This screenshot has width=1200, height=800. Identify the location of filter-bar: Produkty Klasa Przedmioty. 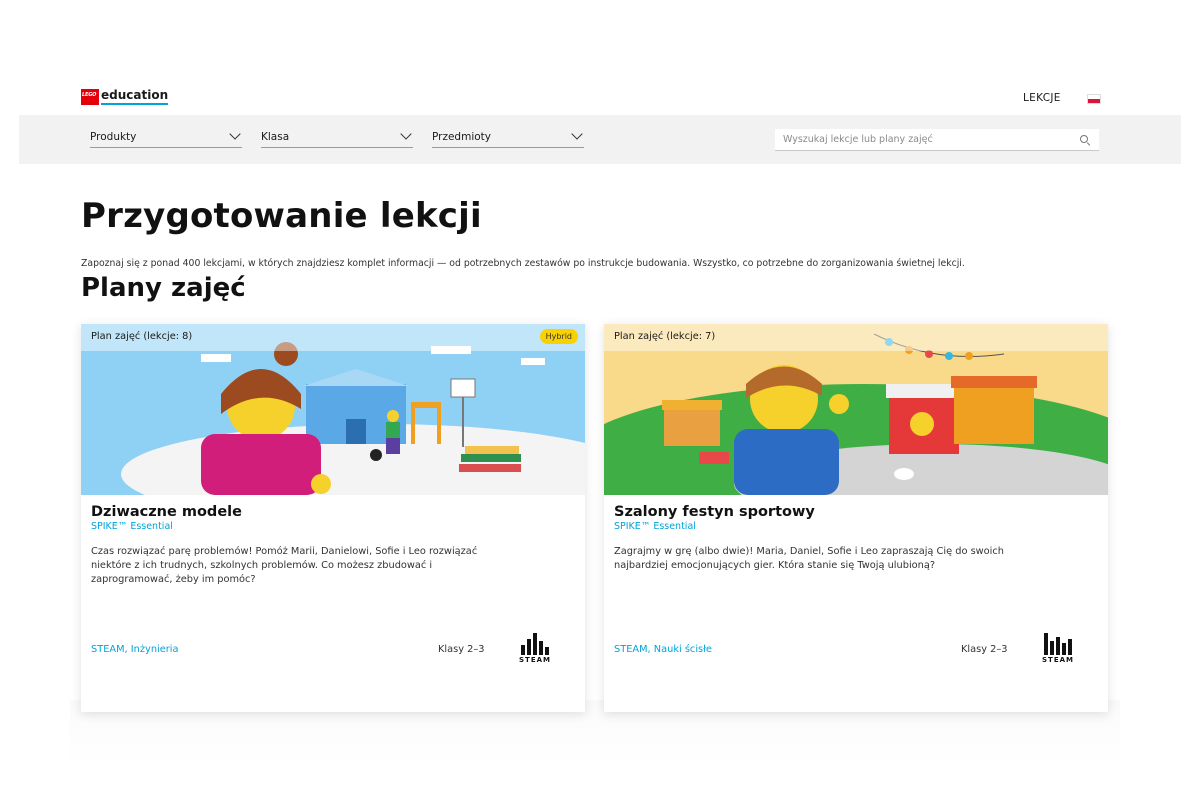
(600, 139).